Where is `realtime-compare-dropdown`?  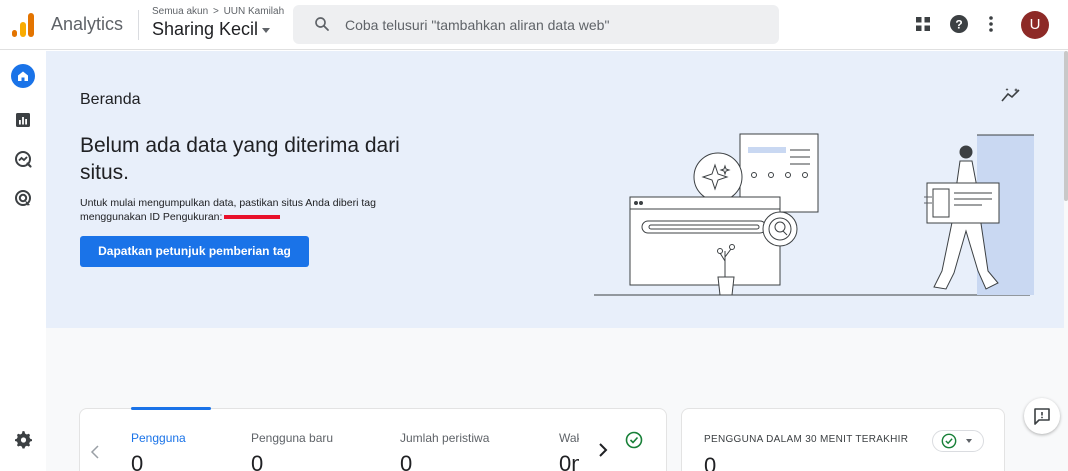 realtime-compare-dropdown is located at coordinates (958, 441).